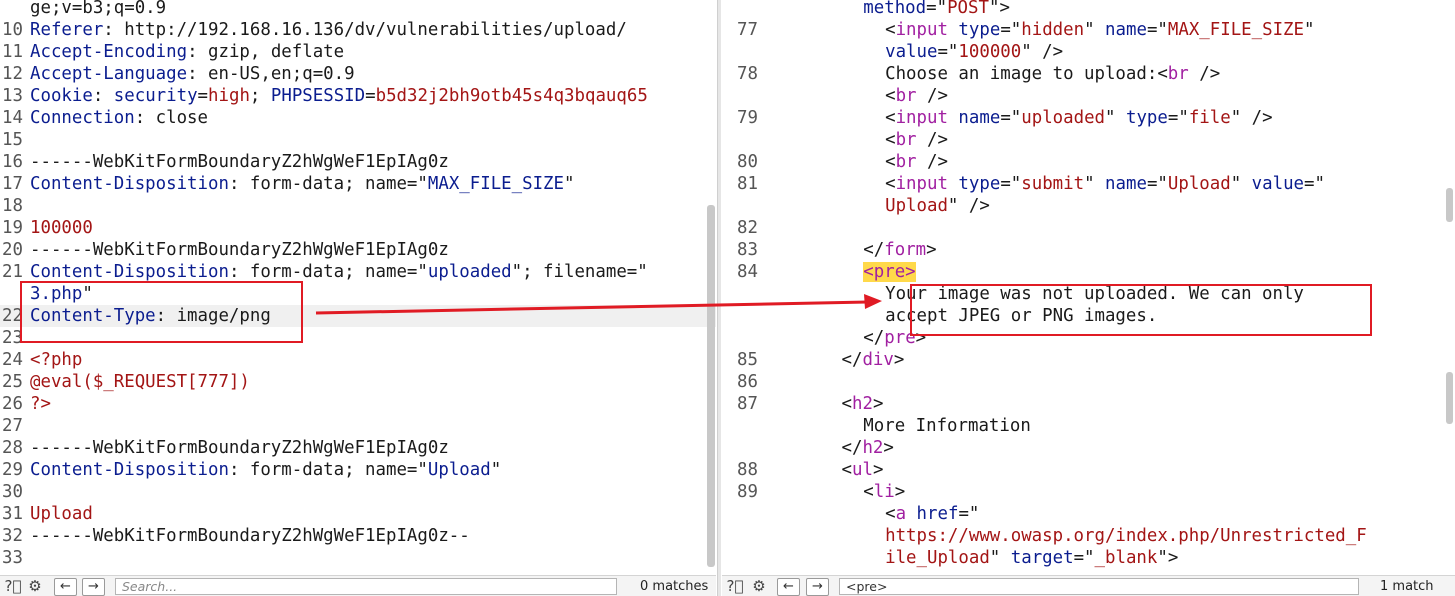 The image size is (1455, 596). Describe the element at coordinates (358, 9) in the screenshot. I see `code-line: ge;v=b3;q=0.9` at that location.